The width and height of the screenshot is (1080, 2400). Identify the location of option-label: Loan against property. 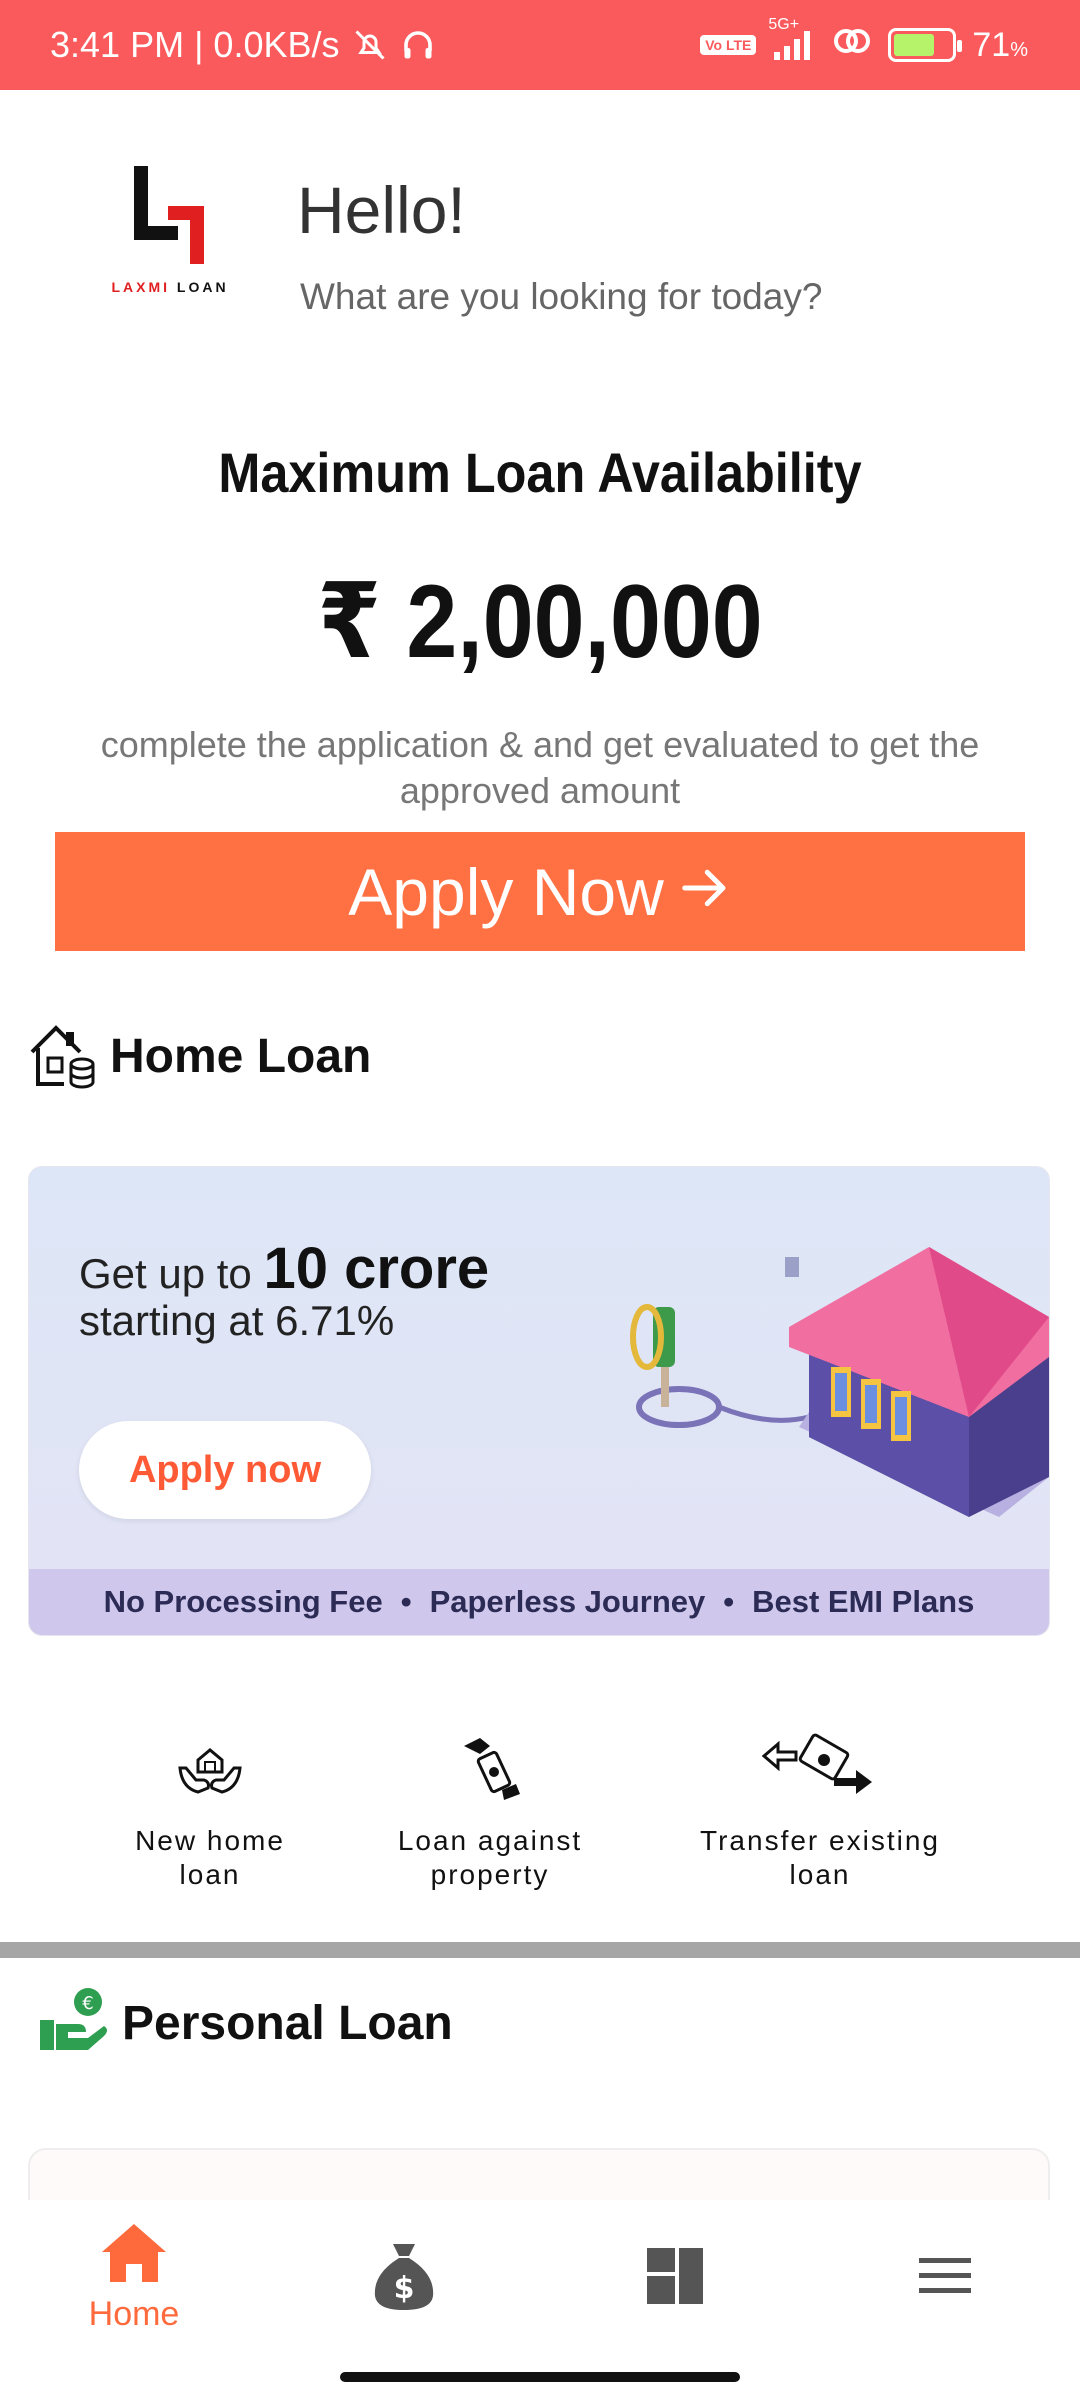
(490, 1857).